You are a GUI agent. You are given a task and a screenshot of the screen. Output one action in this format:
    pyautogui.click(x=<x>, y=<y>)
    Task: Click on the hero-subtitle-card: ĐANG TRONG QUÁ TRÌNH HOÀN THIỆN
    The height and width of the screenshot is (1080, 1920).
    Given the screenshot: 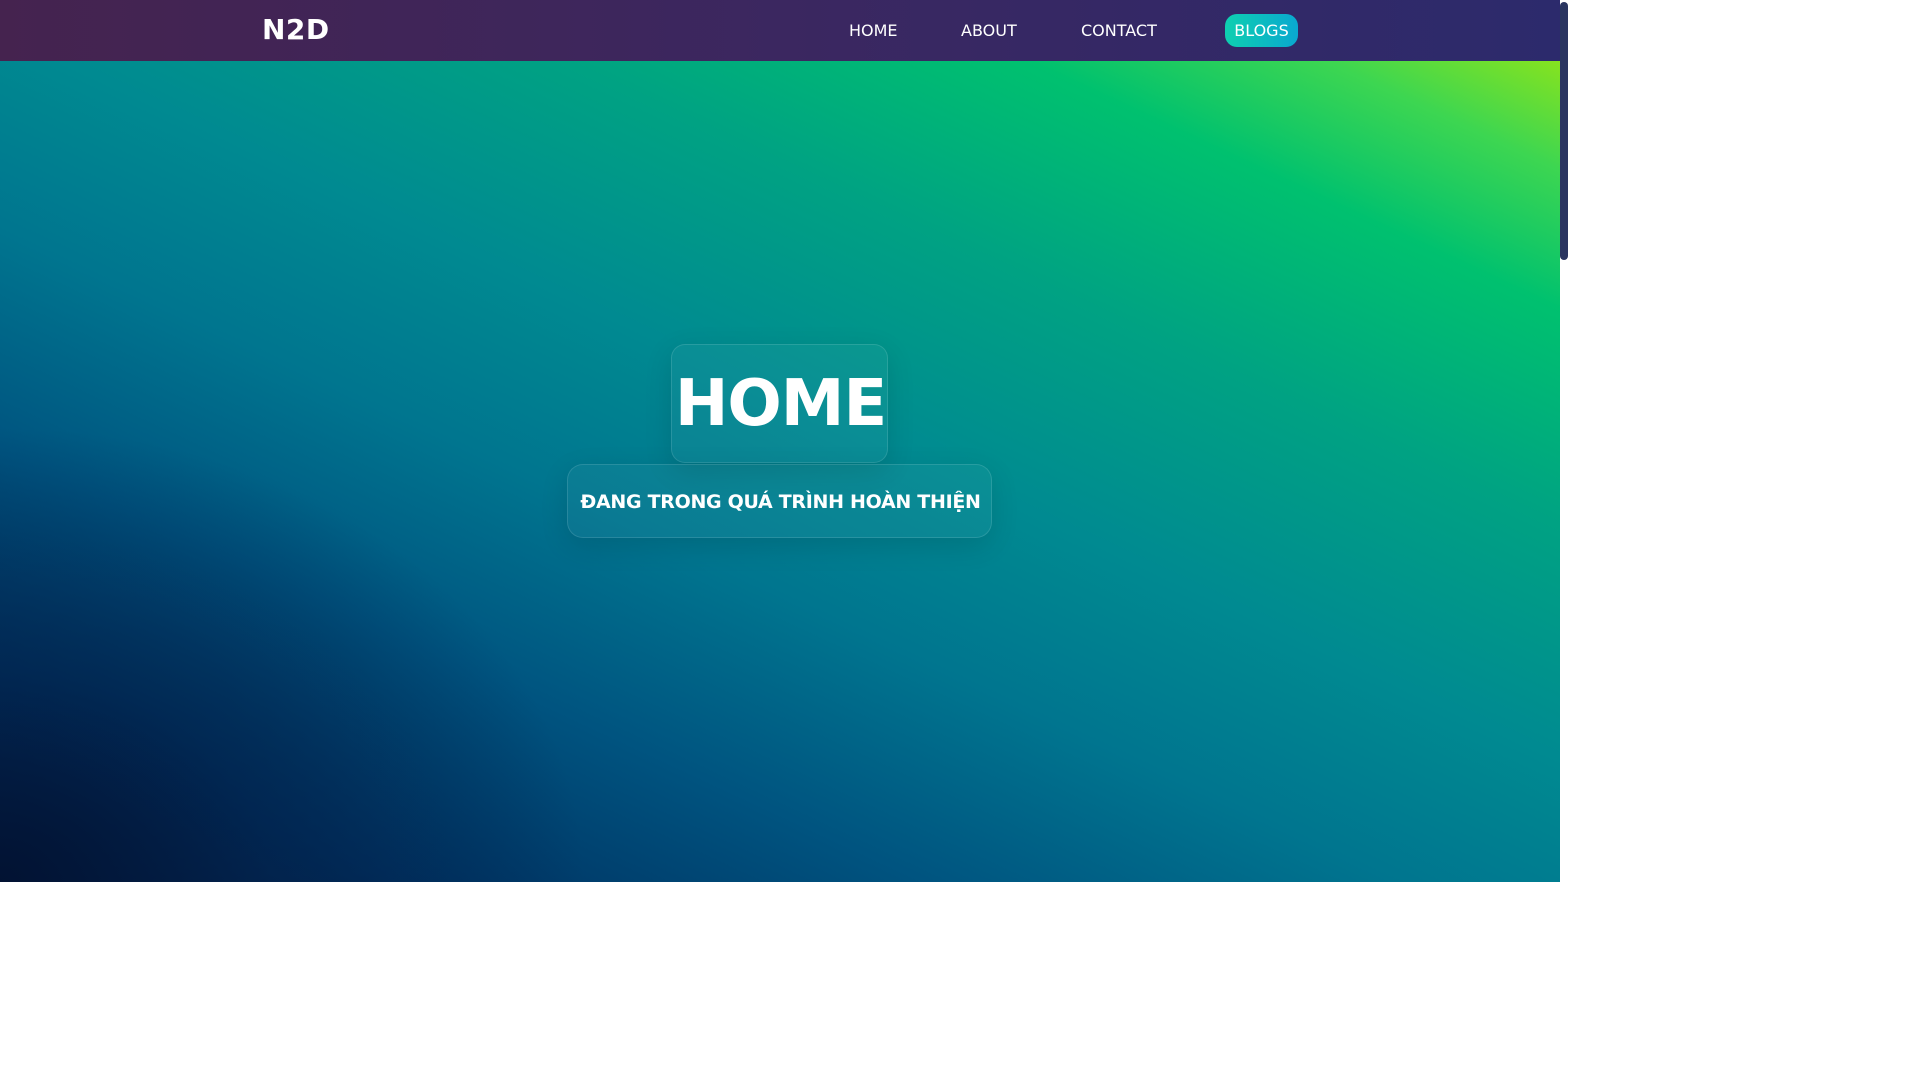 What is the action you would take?
    pyautogui.click(x=779, y=501)
    